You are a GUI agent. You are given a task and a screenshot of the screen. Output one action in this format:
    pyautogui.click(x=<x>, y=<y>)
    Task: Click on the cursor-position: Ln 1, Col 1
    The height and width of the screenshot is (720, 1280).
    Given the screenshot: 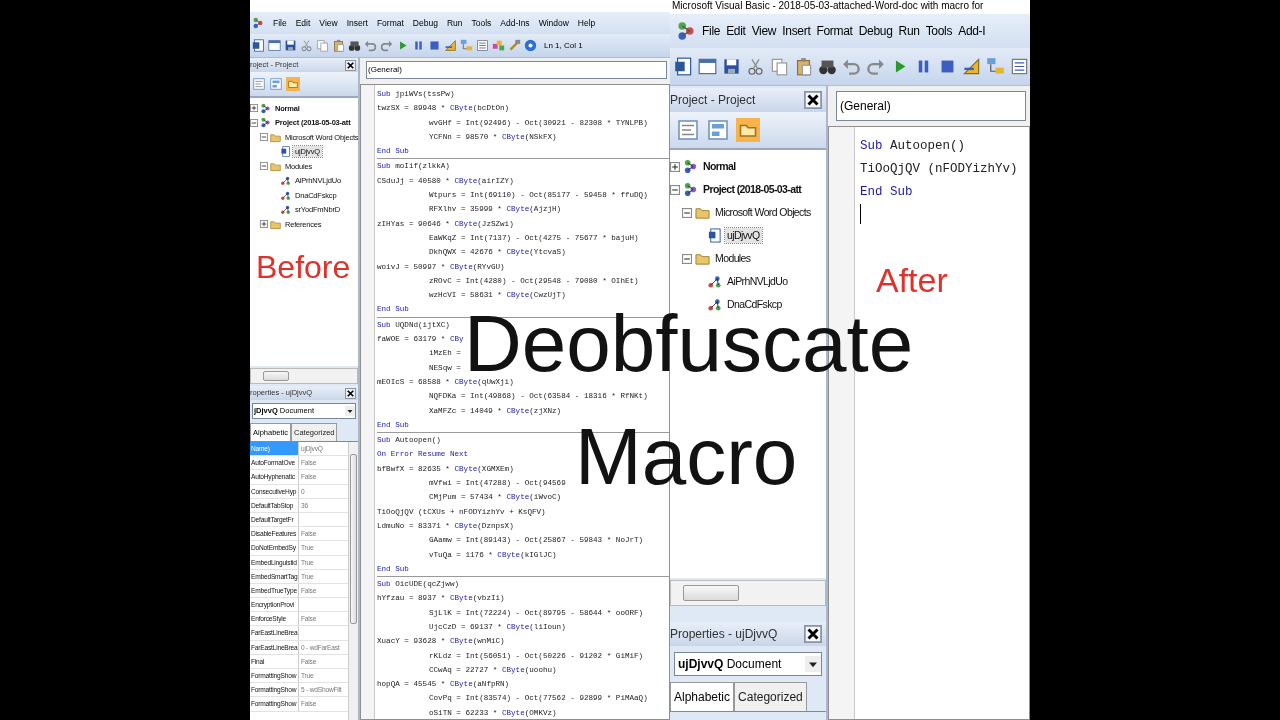 What is the action you would take?
    pyautogui.click(x=563, y=45)
    